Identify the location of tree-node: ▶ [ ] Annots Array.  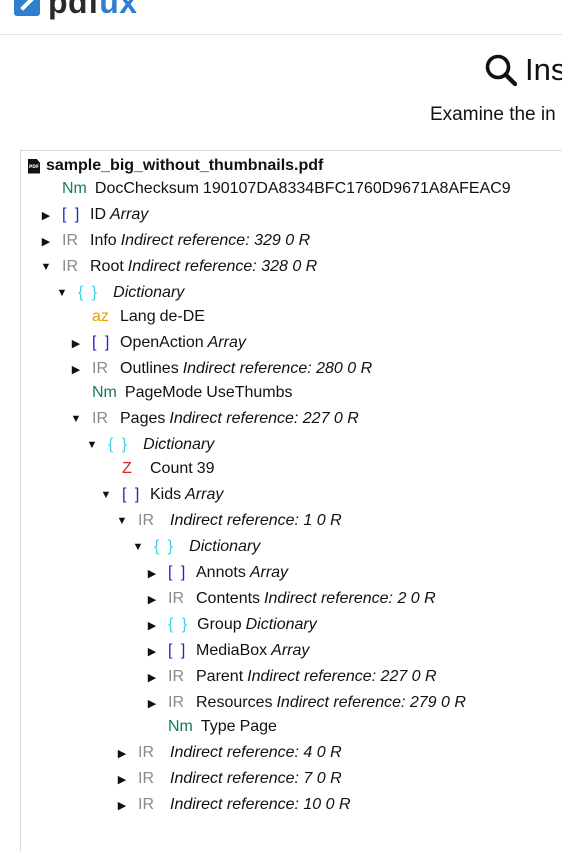
(217, 573).